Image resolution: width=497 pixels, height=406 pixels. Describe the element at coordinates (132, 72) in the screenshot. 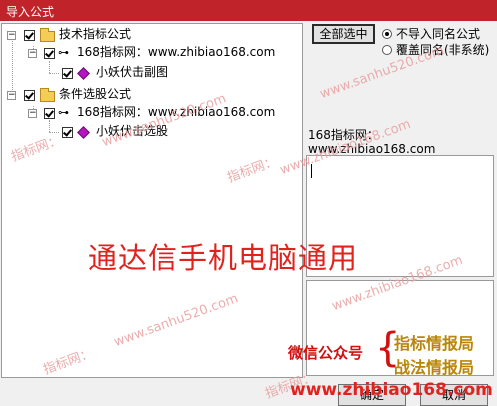

I see `item-1-label: 小妖伏击副图` at that location.